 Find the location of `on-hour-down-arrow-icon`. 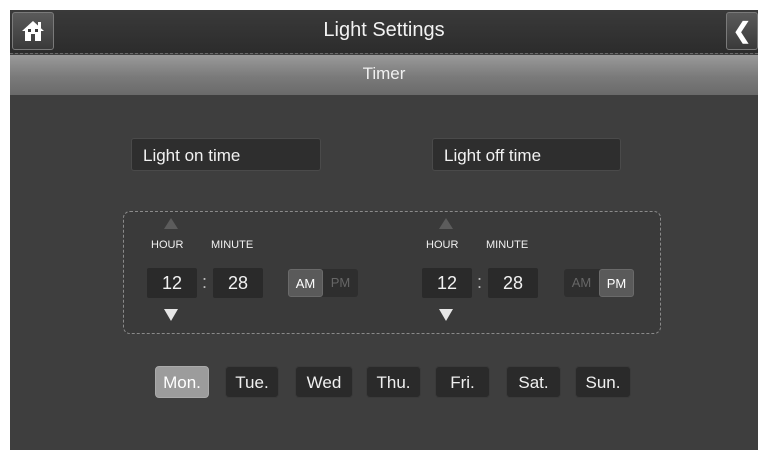

on-hour-down-arrow-icon is located at coordinates (171, 315).